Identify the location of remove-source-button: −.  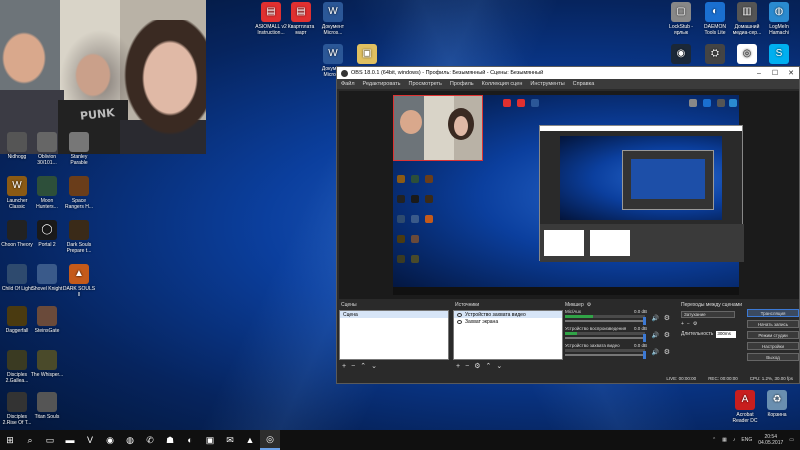
(467, 366).